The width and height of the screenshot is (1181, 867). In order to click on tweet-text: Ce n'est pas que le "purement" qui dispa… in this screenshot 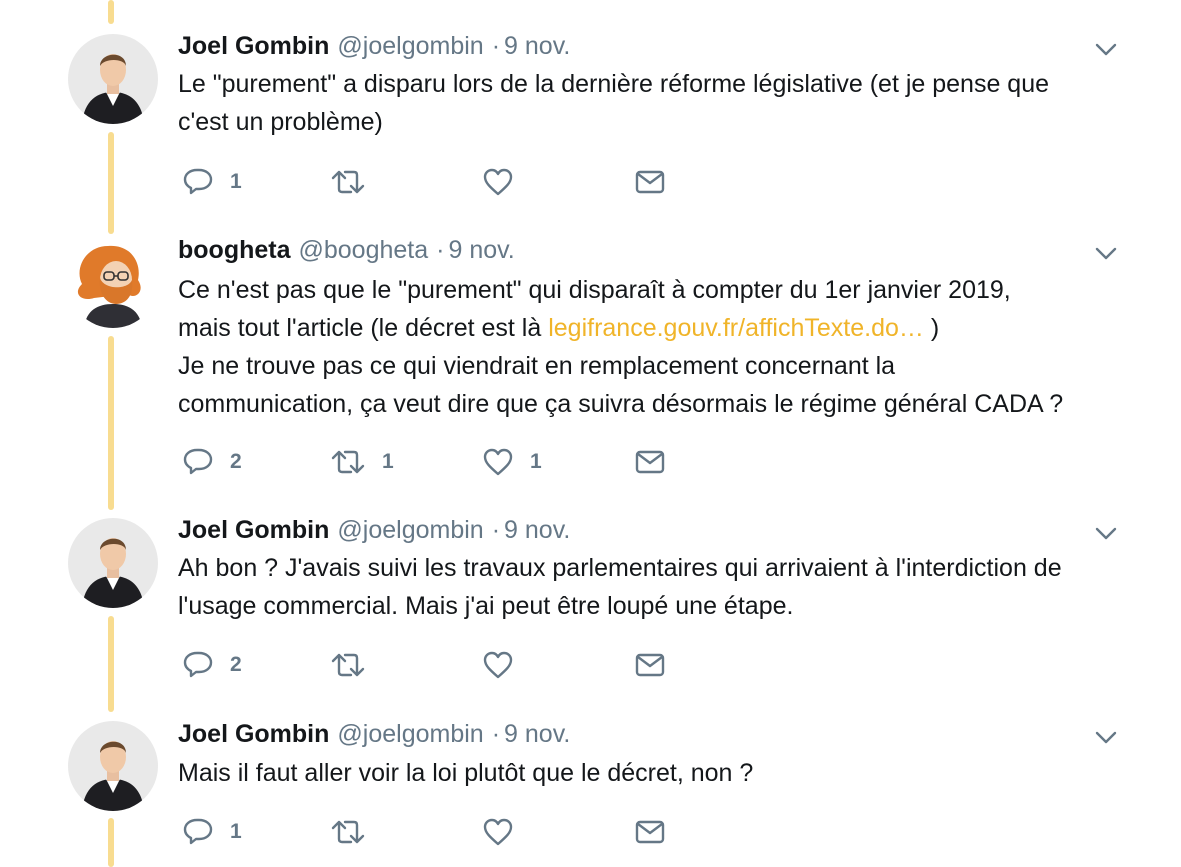, I will do `click(658, 347)`.